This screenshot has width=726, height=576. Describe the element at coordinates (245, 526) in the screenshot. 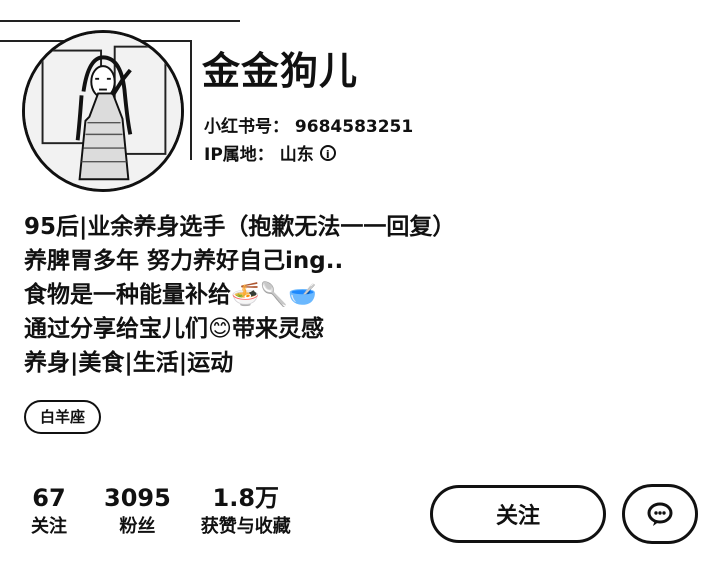

I see `stat-label: 获赞与收藏` at that location.